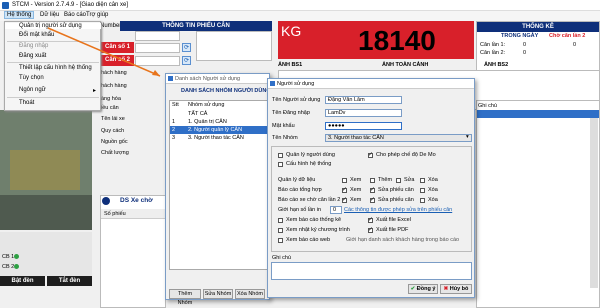  What do you see at coordinates (280, 155) in the screenshot?
I see `user-mgmt-checkbox` at bounding box center [280, 155].